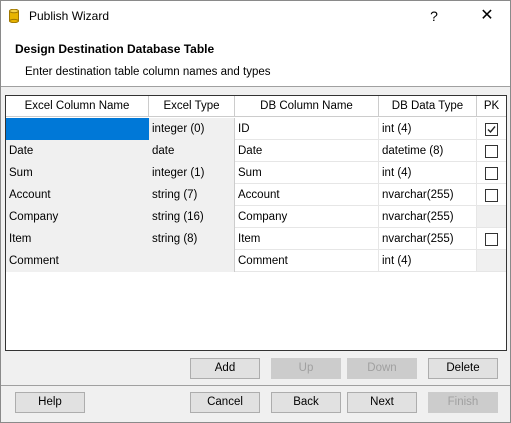  Describe the element at coordinates (225, 402) in the screenshot. I see `cancel-button: Cancel` at that location.